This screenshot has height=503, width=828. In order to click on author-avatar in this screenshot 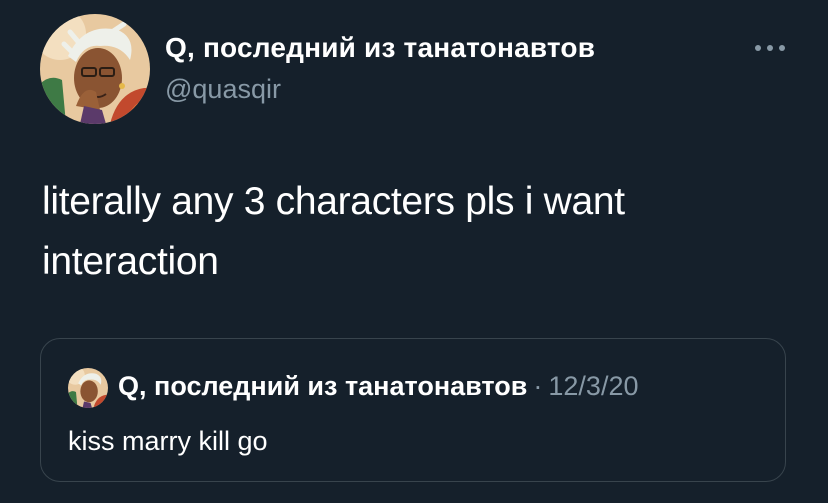, I will do `click(95, 69)`.